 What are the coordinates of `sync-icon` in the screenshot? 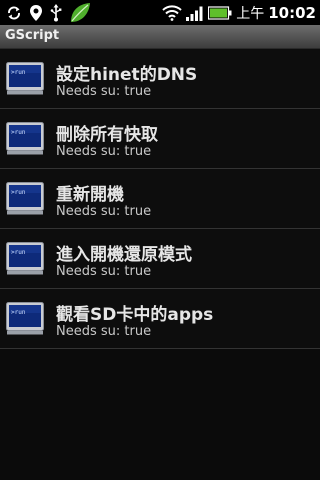 It's located at (14, 13).